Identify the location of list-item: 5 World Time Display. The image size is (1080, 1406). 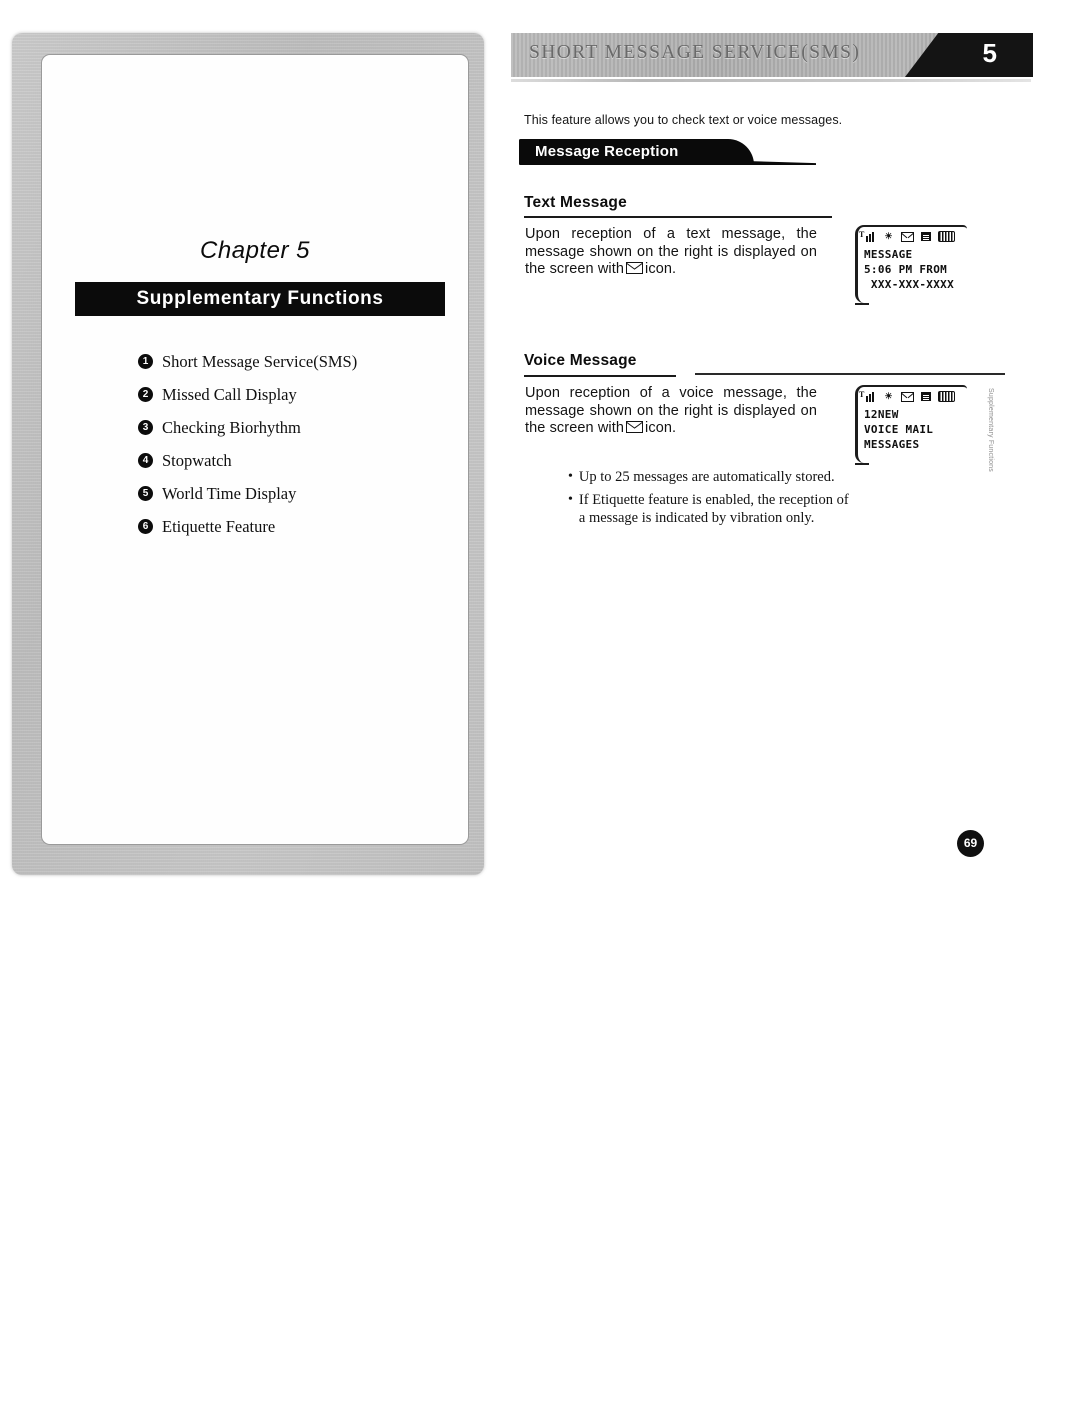
(288, 493).